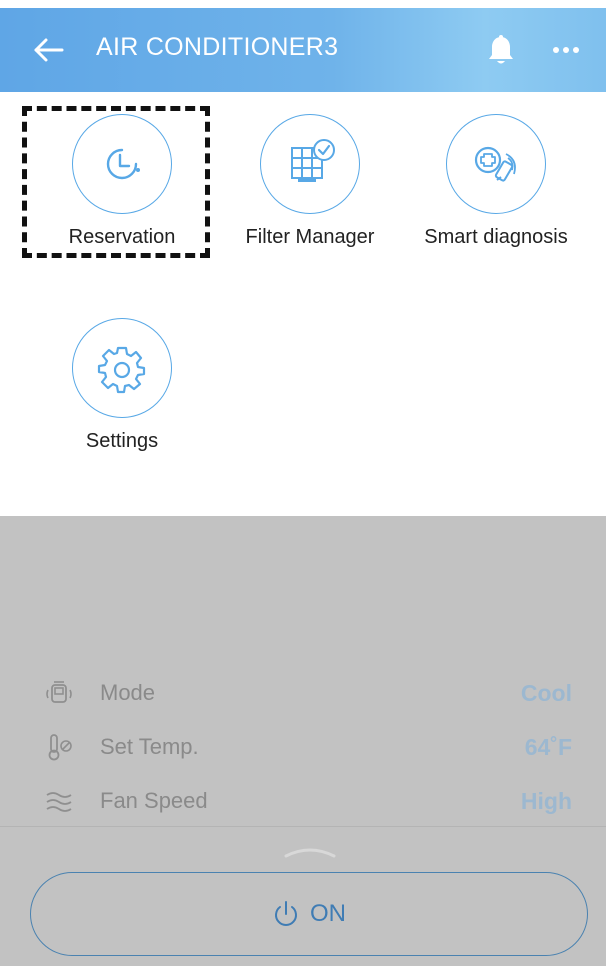 The width and height of the screenshot is (606, 966). What do you see at coordinates (59, 802) in the screenshot?
I see `wind-icon` at bounding box center [59, 802].